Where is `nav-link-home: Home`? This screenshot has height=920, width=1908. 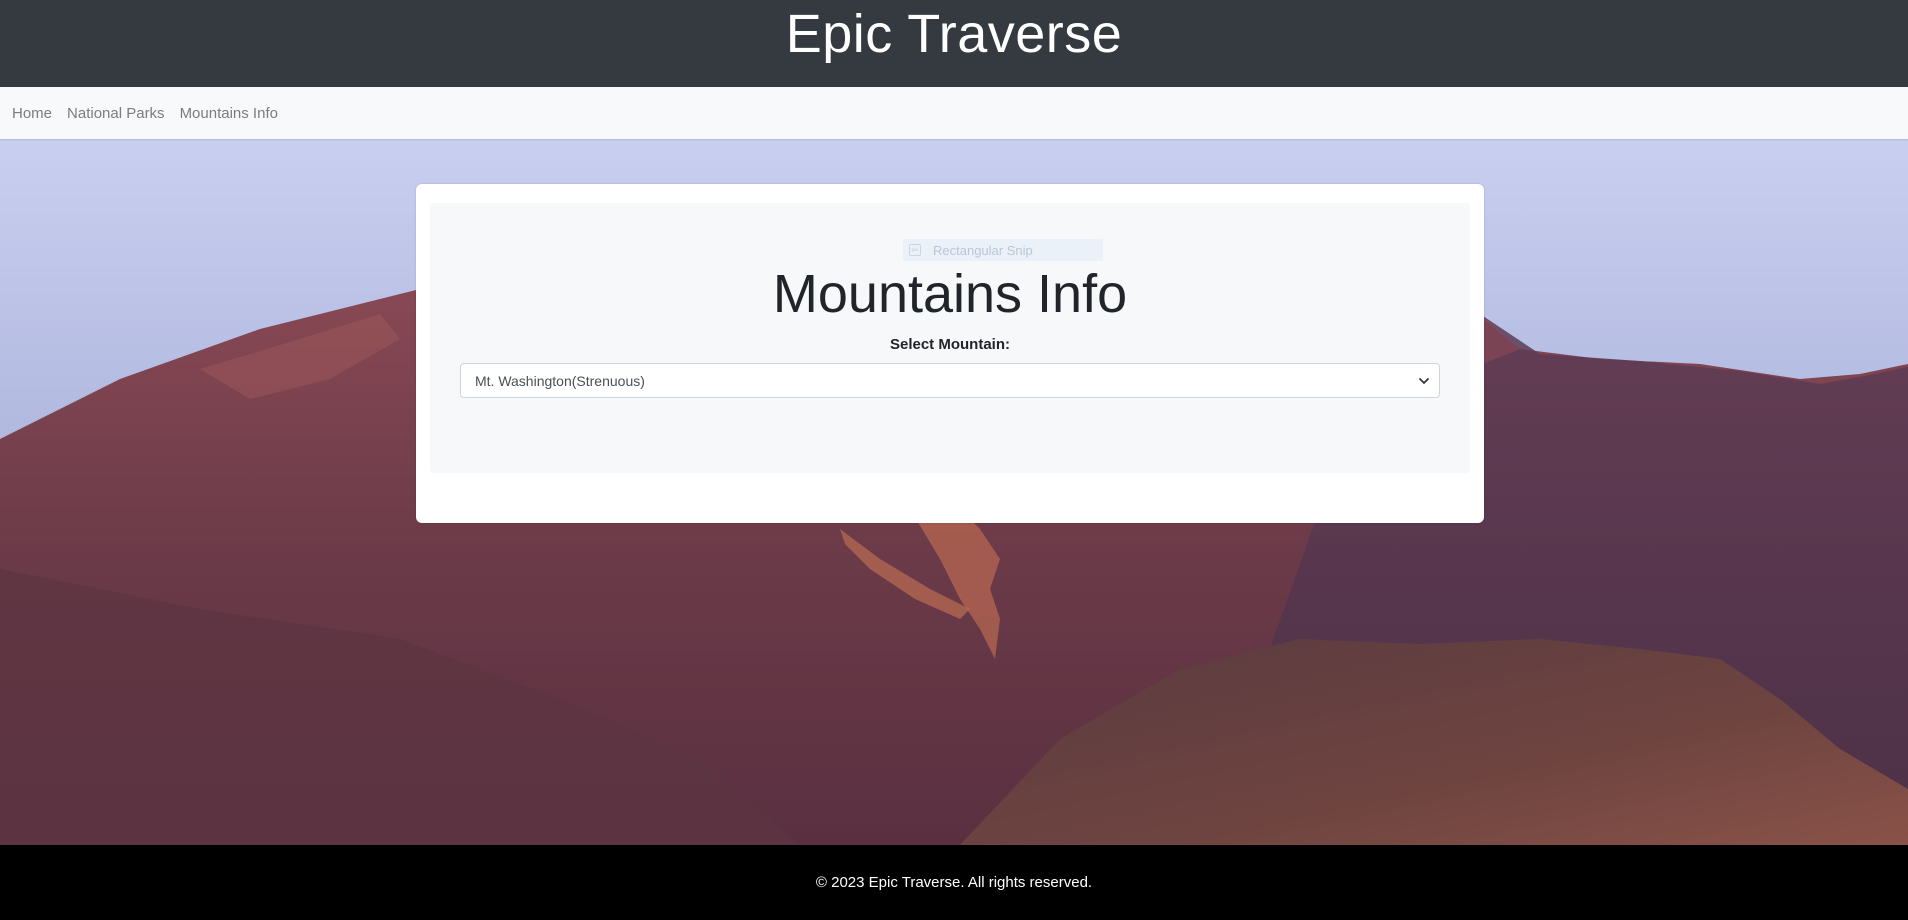 nav-link-home: Home is located at coordinates (32, 113).